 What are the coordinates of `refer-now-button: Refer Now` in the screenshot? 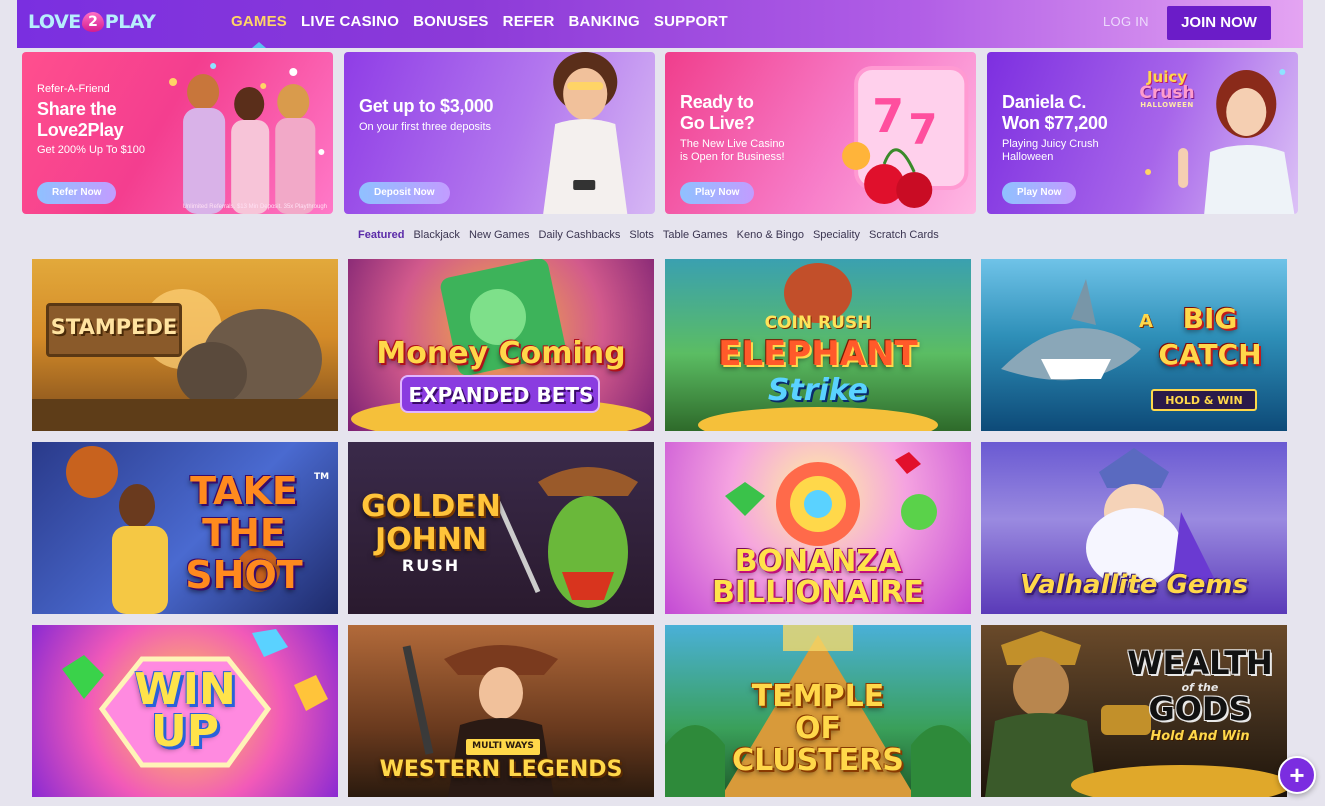 It's located at (77, 193).